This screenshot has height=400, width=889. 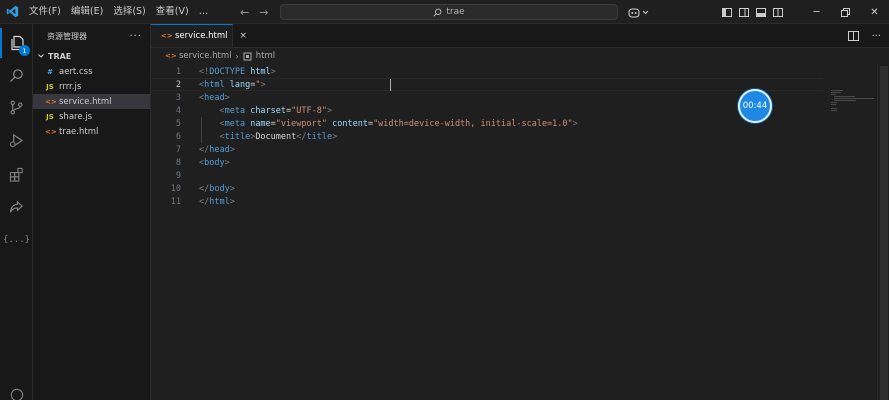 What do you see at coordinates (854, 36) in the screenshot?
I see `split-editor-icon` at bounding box center [854, 36].